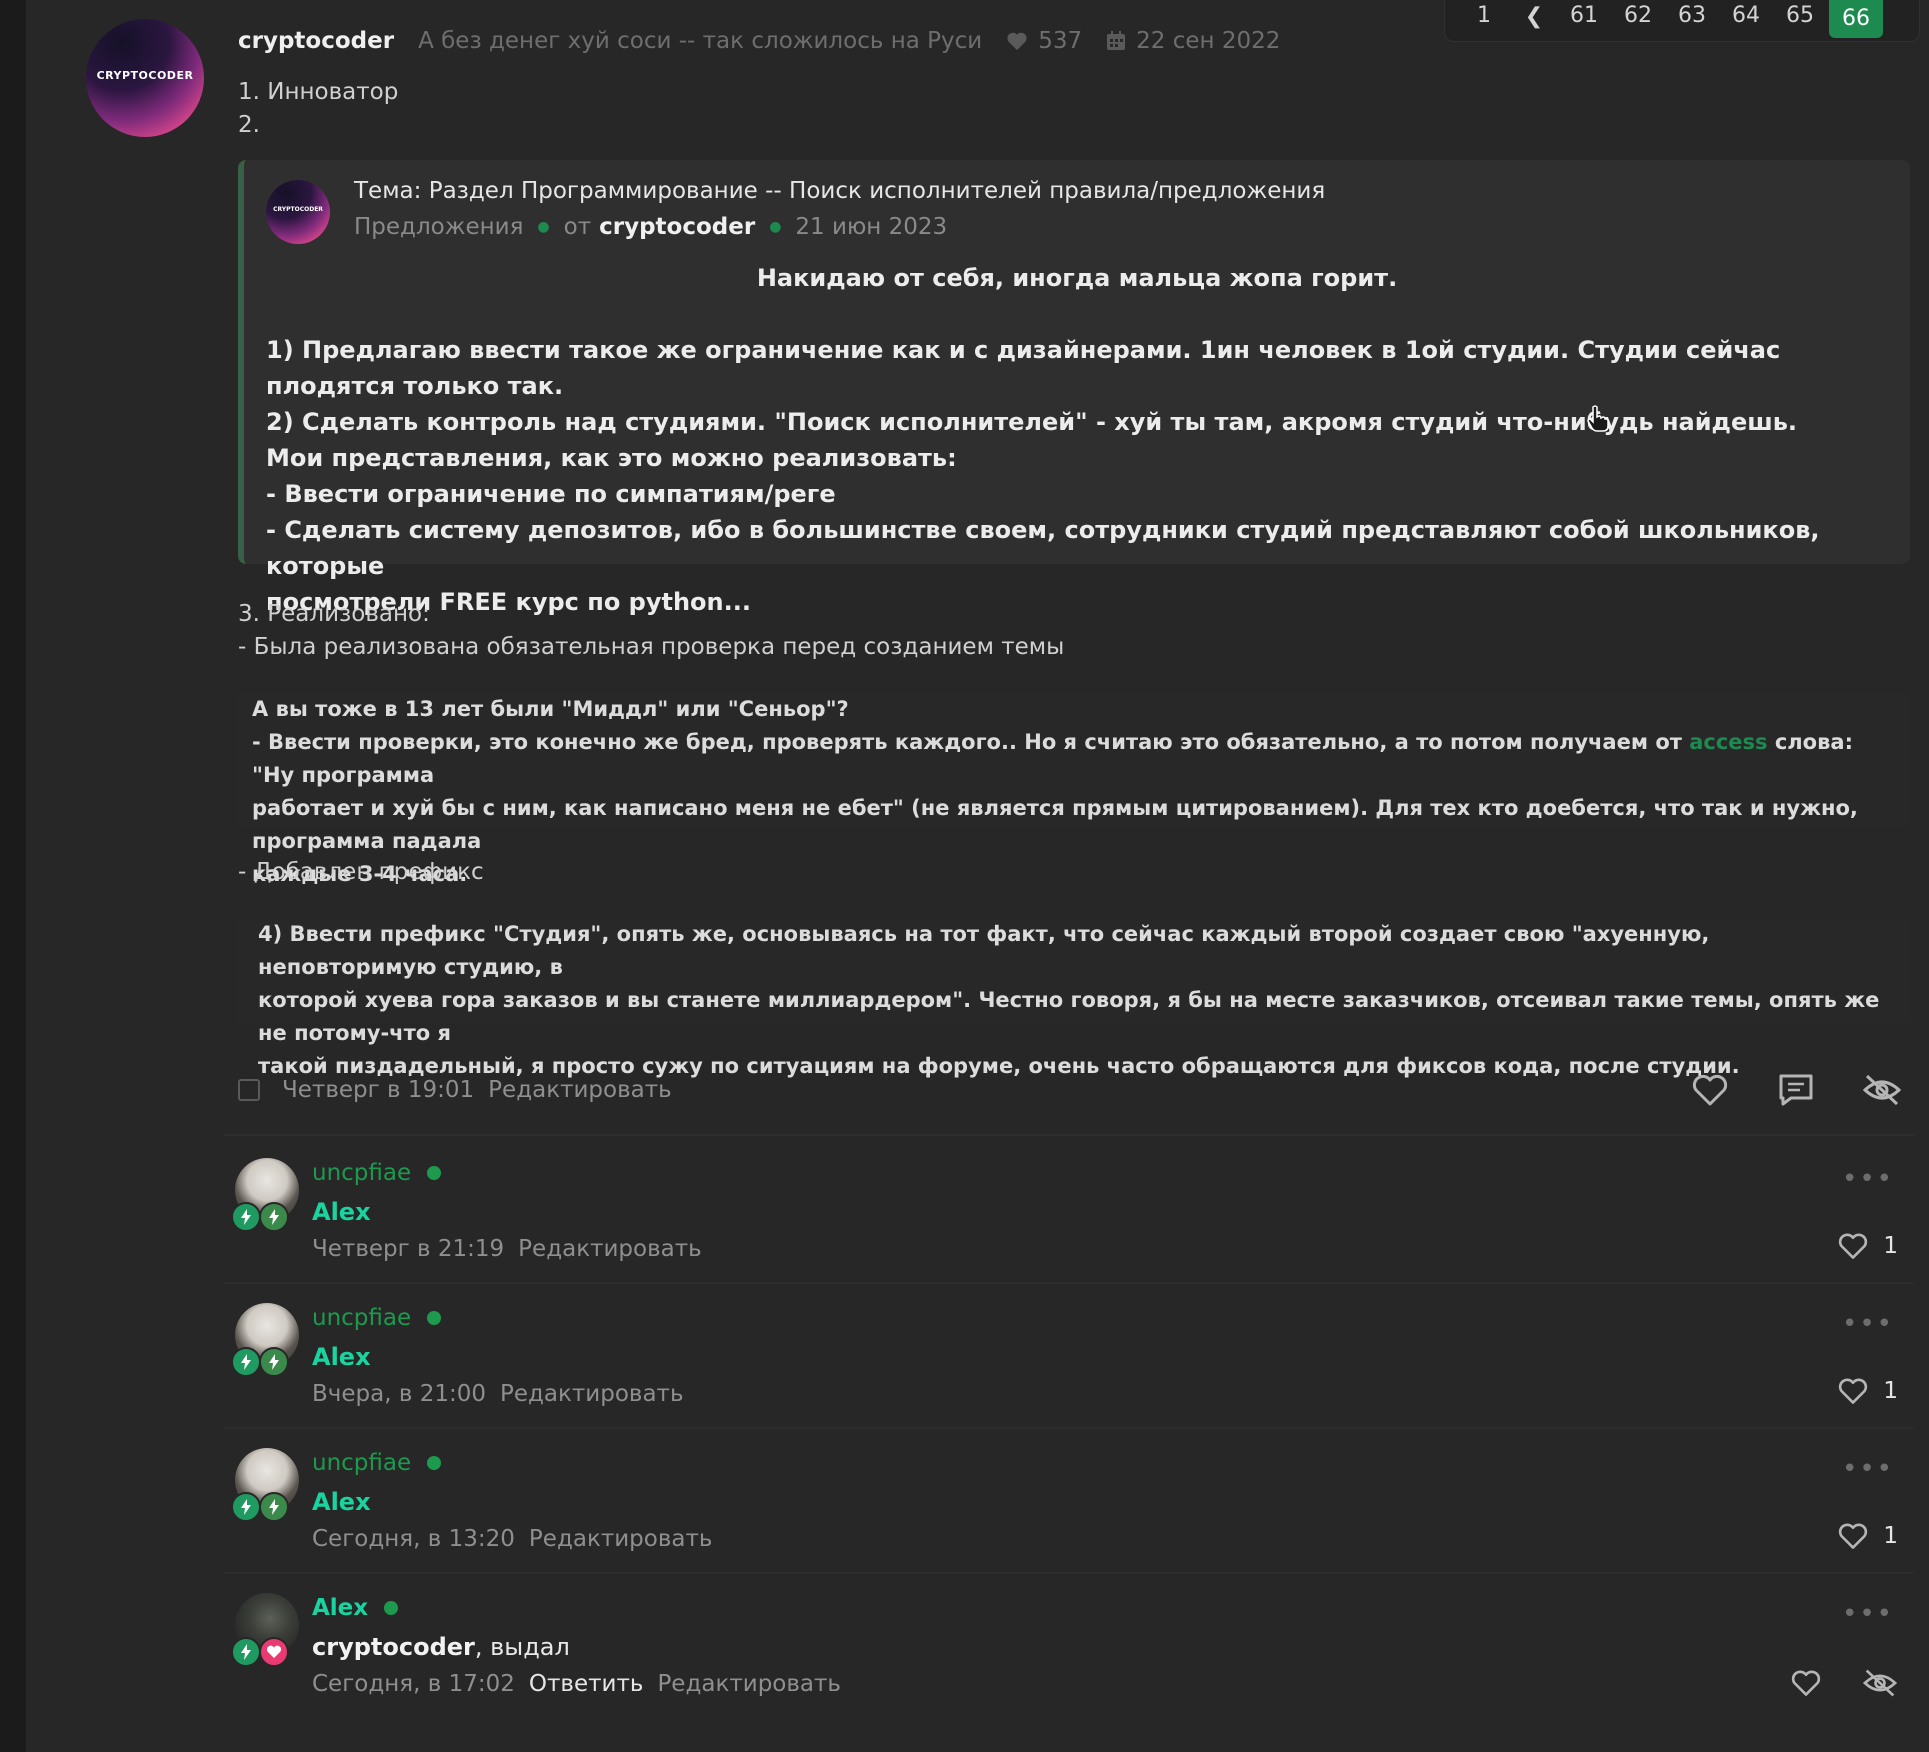  I want to click on comment-timestamp: Сегодня, в 13:20, so click(413, 1539).